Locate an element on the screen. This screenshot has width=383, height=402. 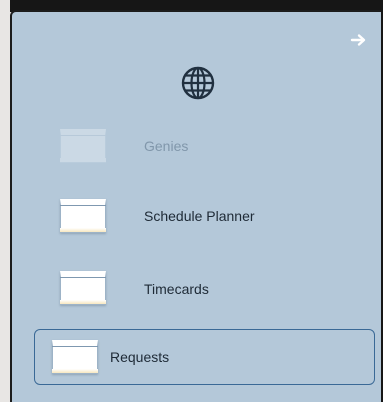
nav-item-label: Genies is located at coordinates (166, 146).